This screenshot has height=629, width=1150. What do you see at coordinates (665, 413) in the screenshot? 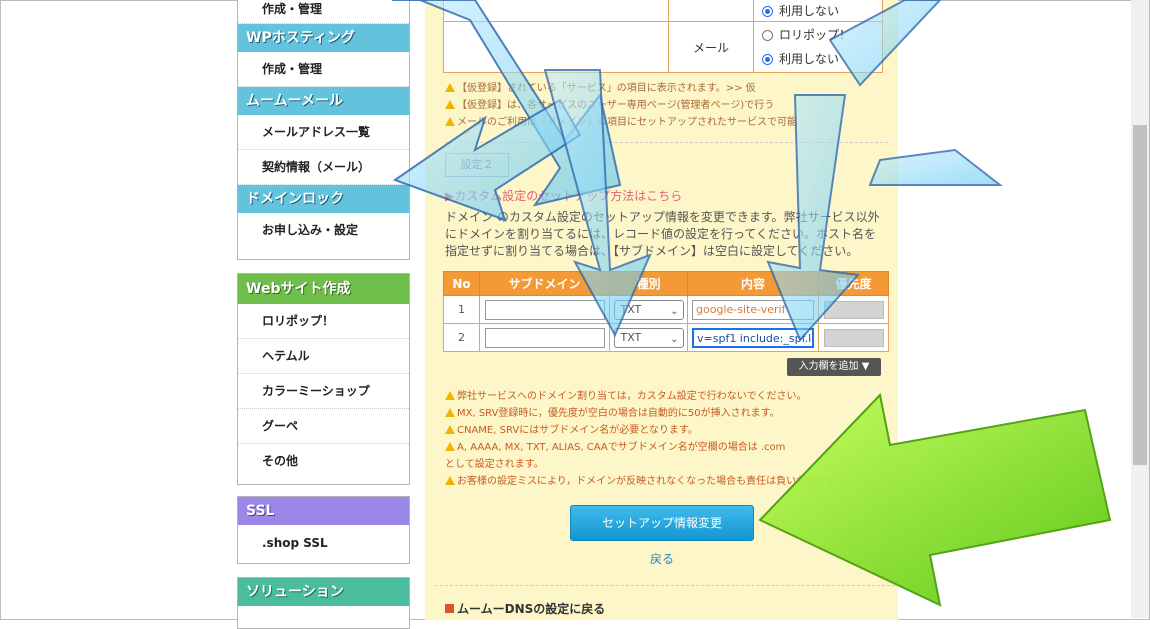
I see `warning-item: MX, SRV登録時に，優先度が空白の場合は自動的に50が挿入されます。` at bounding box center [665, 413].